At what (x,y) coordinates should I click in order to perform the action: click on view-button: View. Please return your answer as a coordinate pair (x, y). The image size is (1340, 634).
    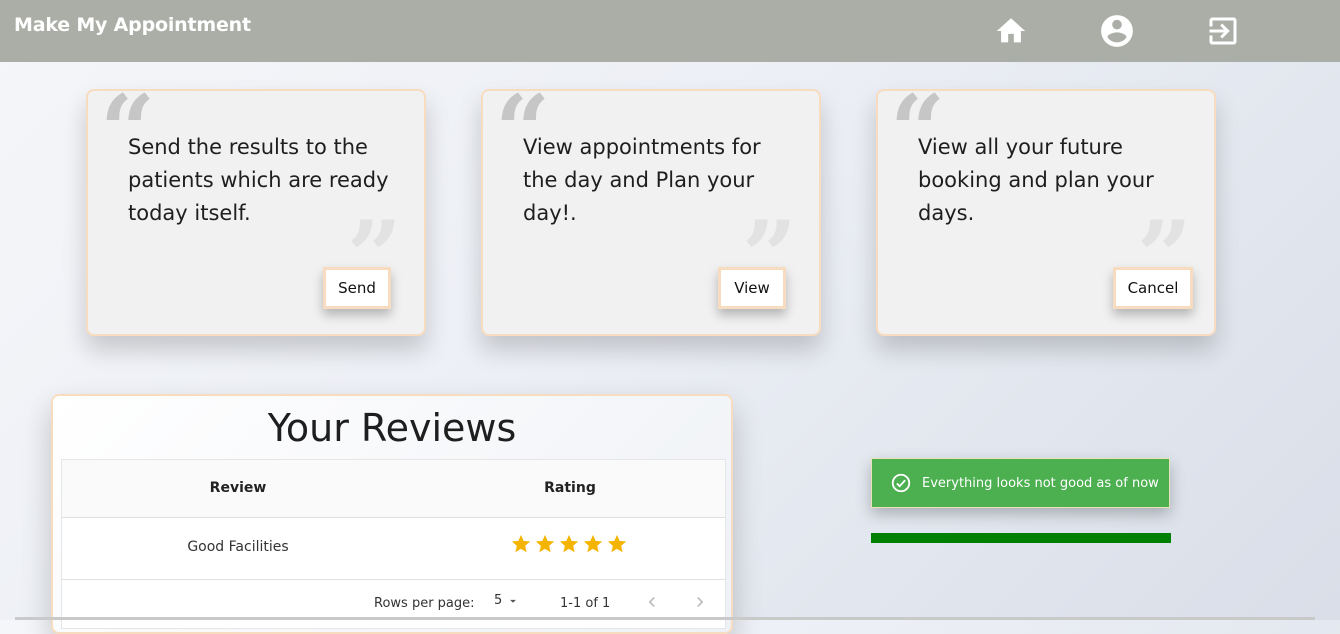
    Looking at the image, I should click on (752, 288).